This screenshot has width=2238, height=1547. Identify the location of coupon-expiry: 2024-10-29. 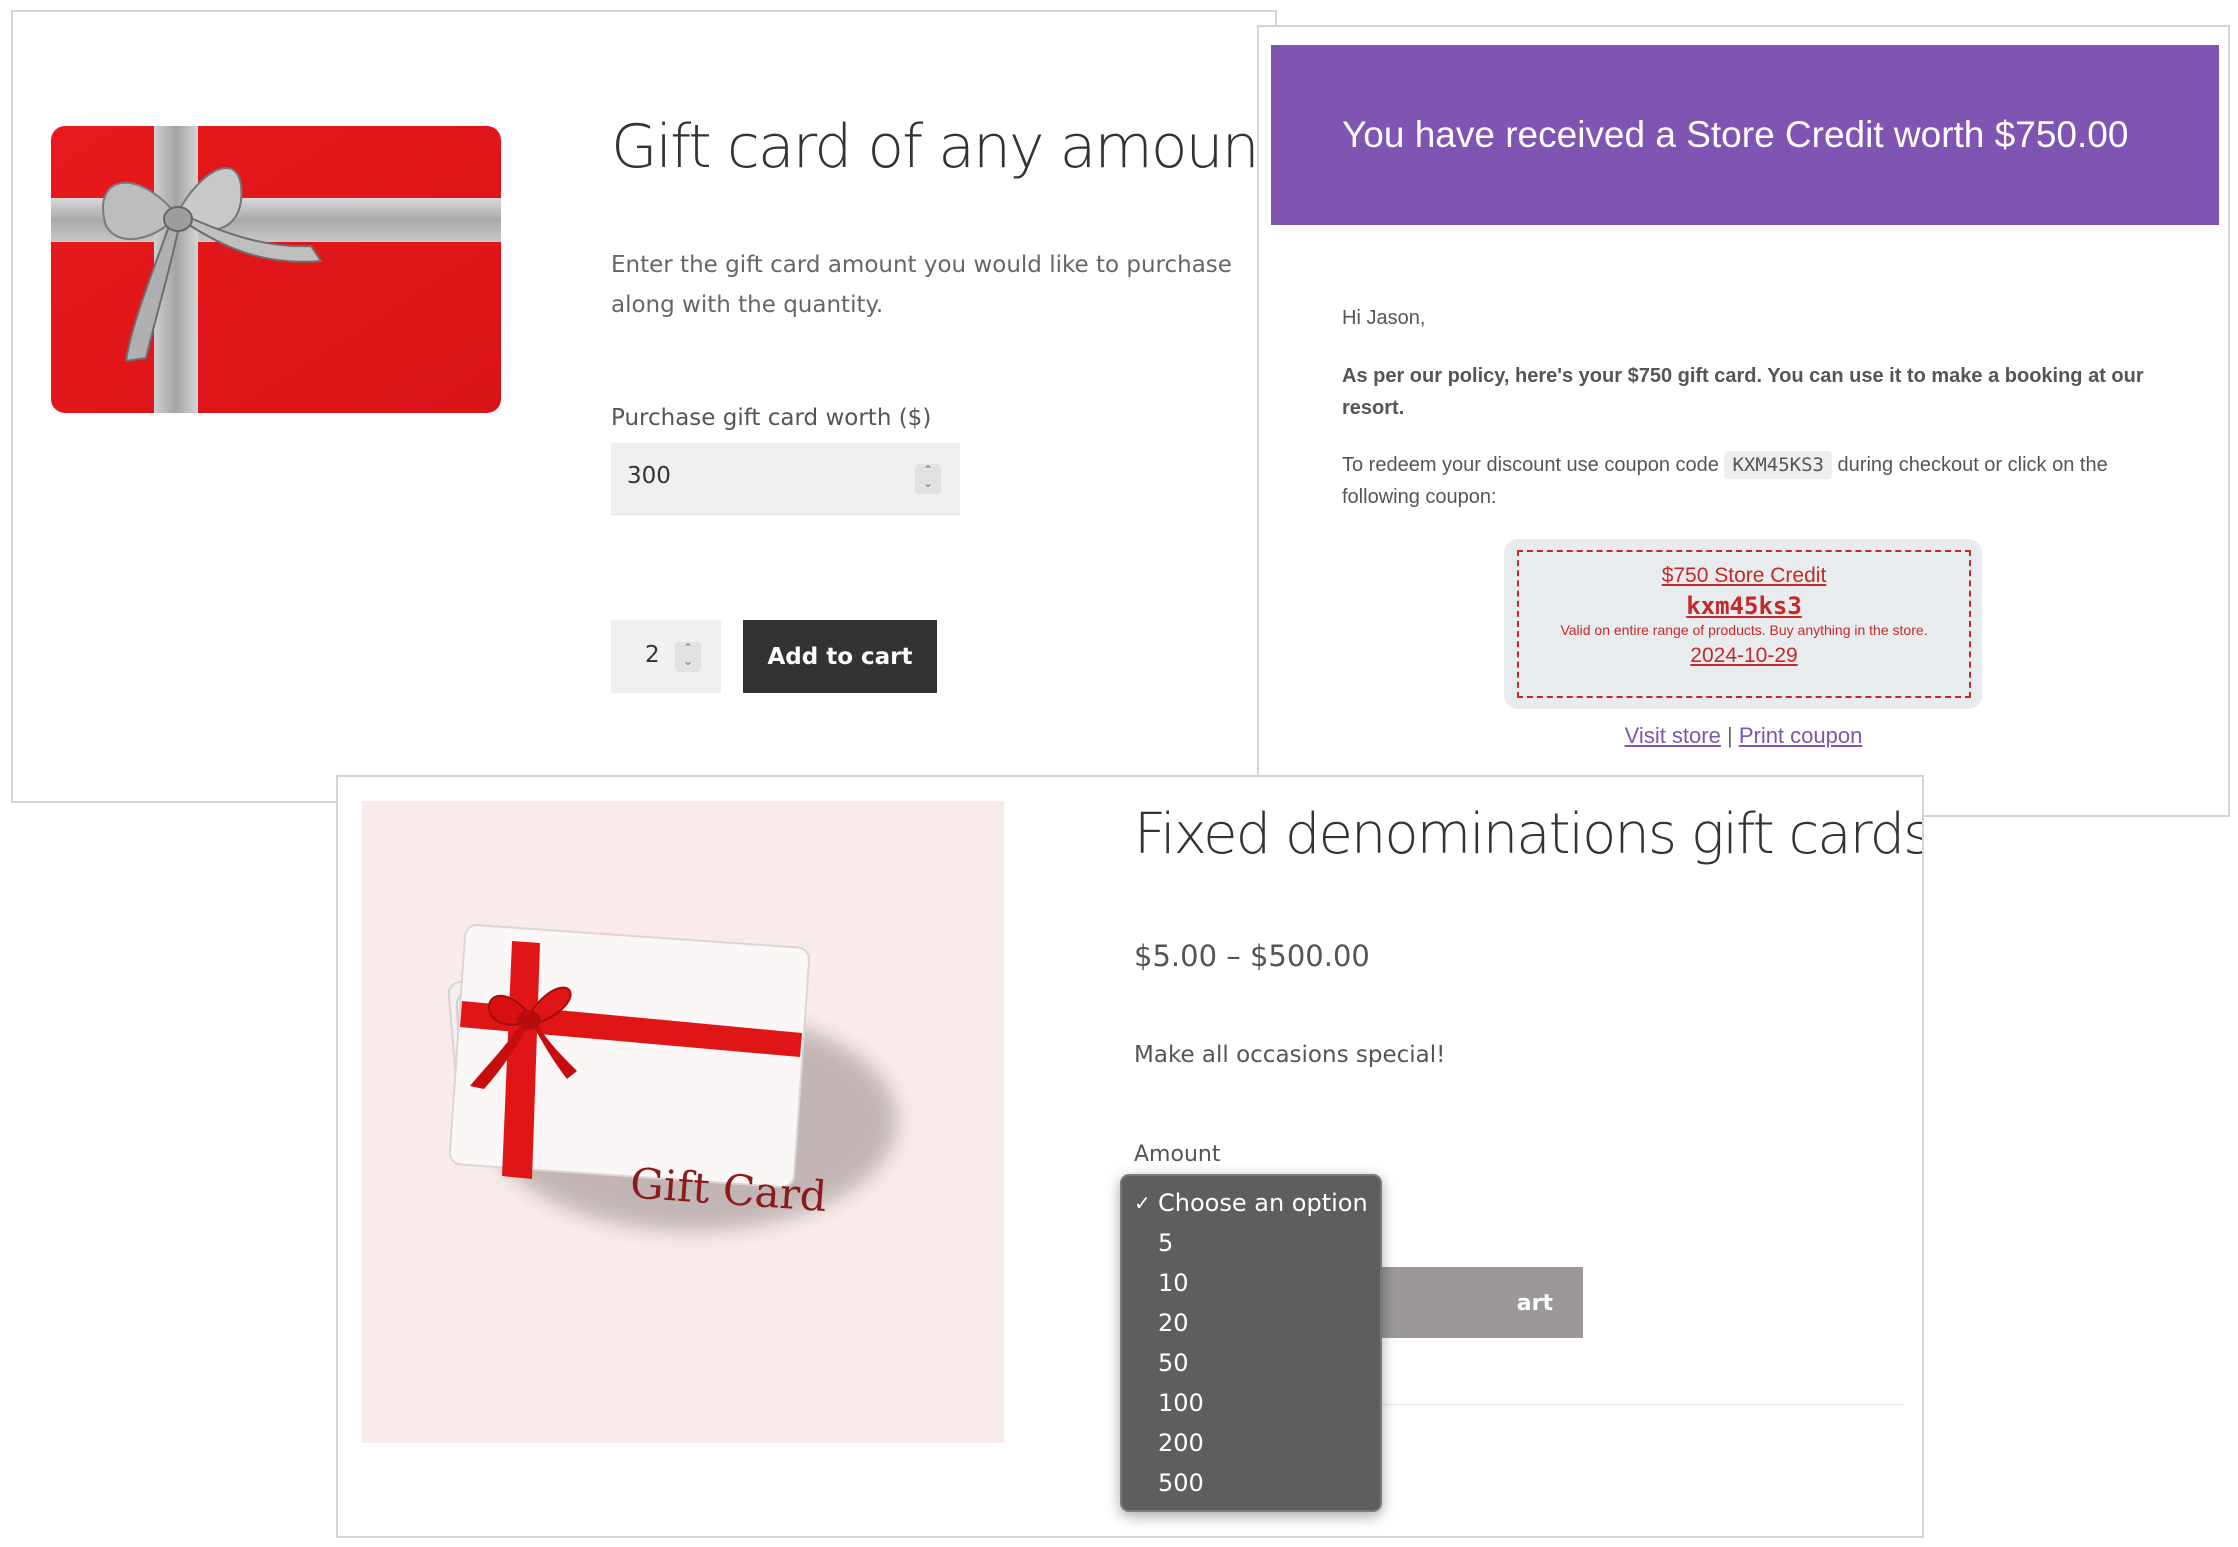
(1744, 656).